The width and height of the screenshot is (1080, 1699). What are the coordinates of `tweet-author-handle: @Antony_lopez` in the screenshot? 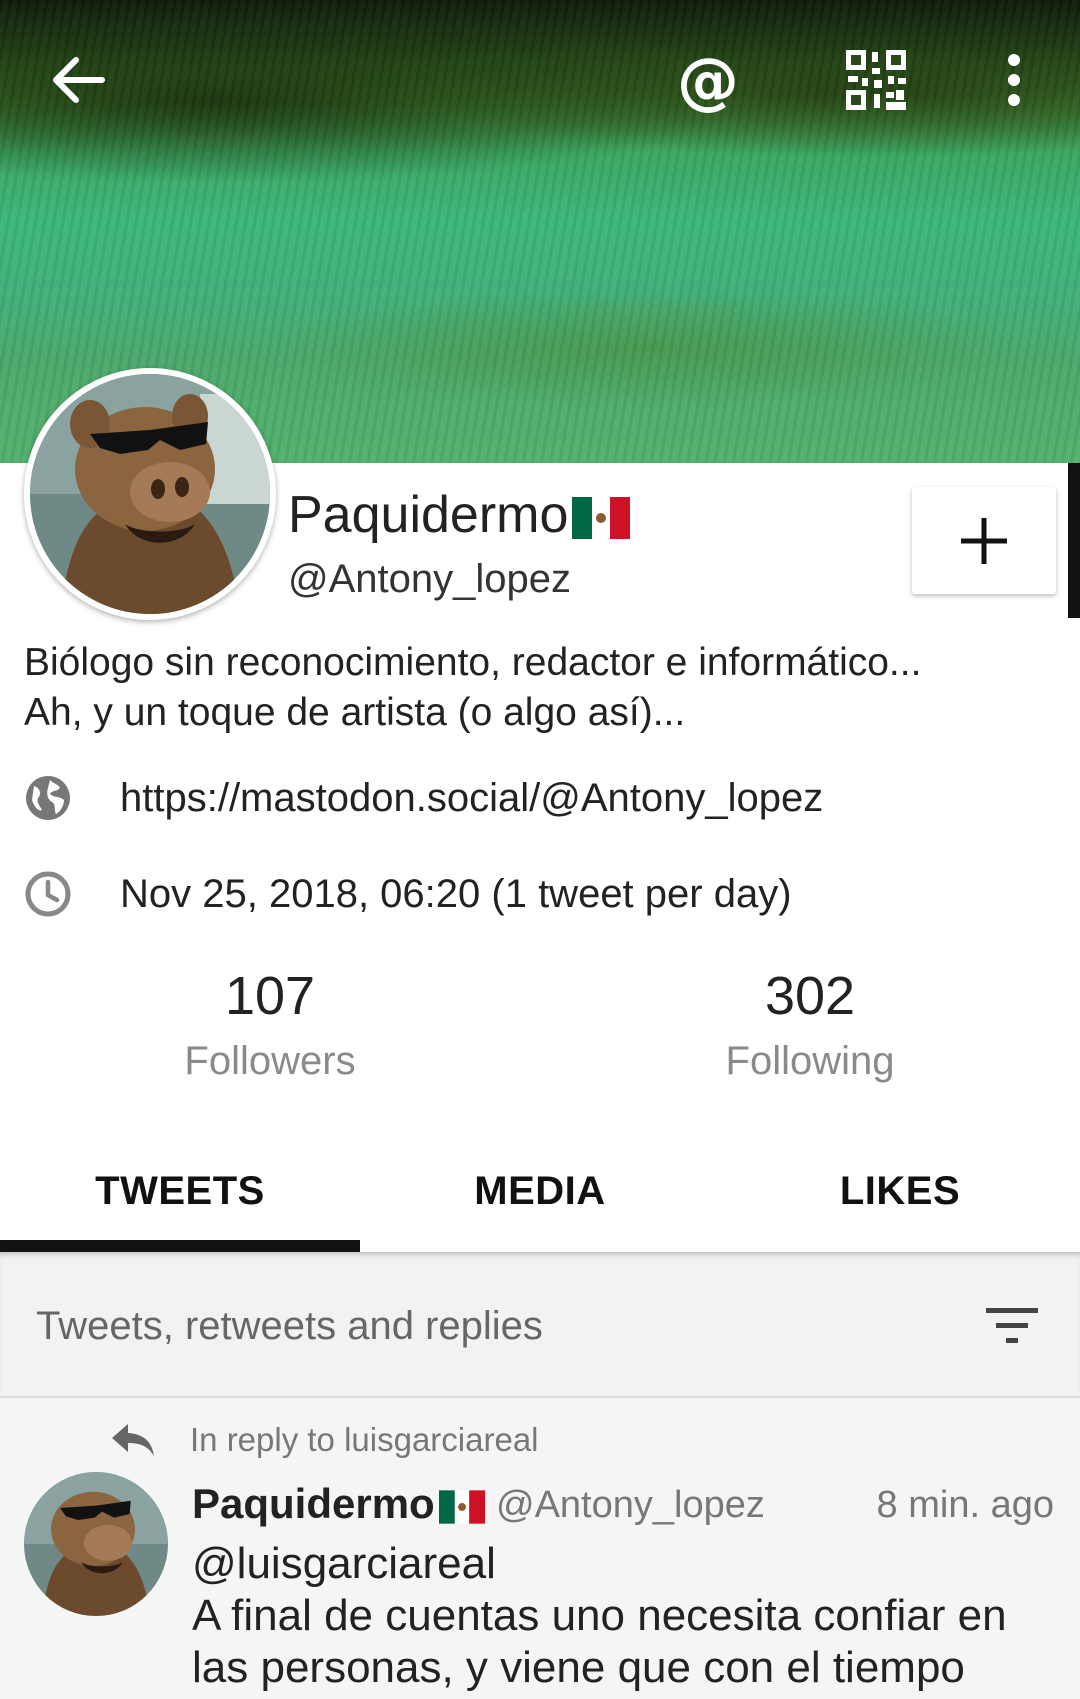 It's located at (630, 1505).